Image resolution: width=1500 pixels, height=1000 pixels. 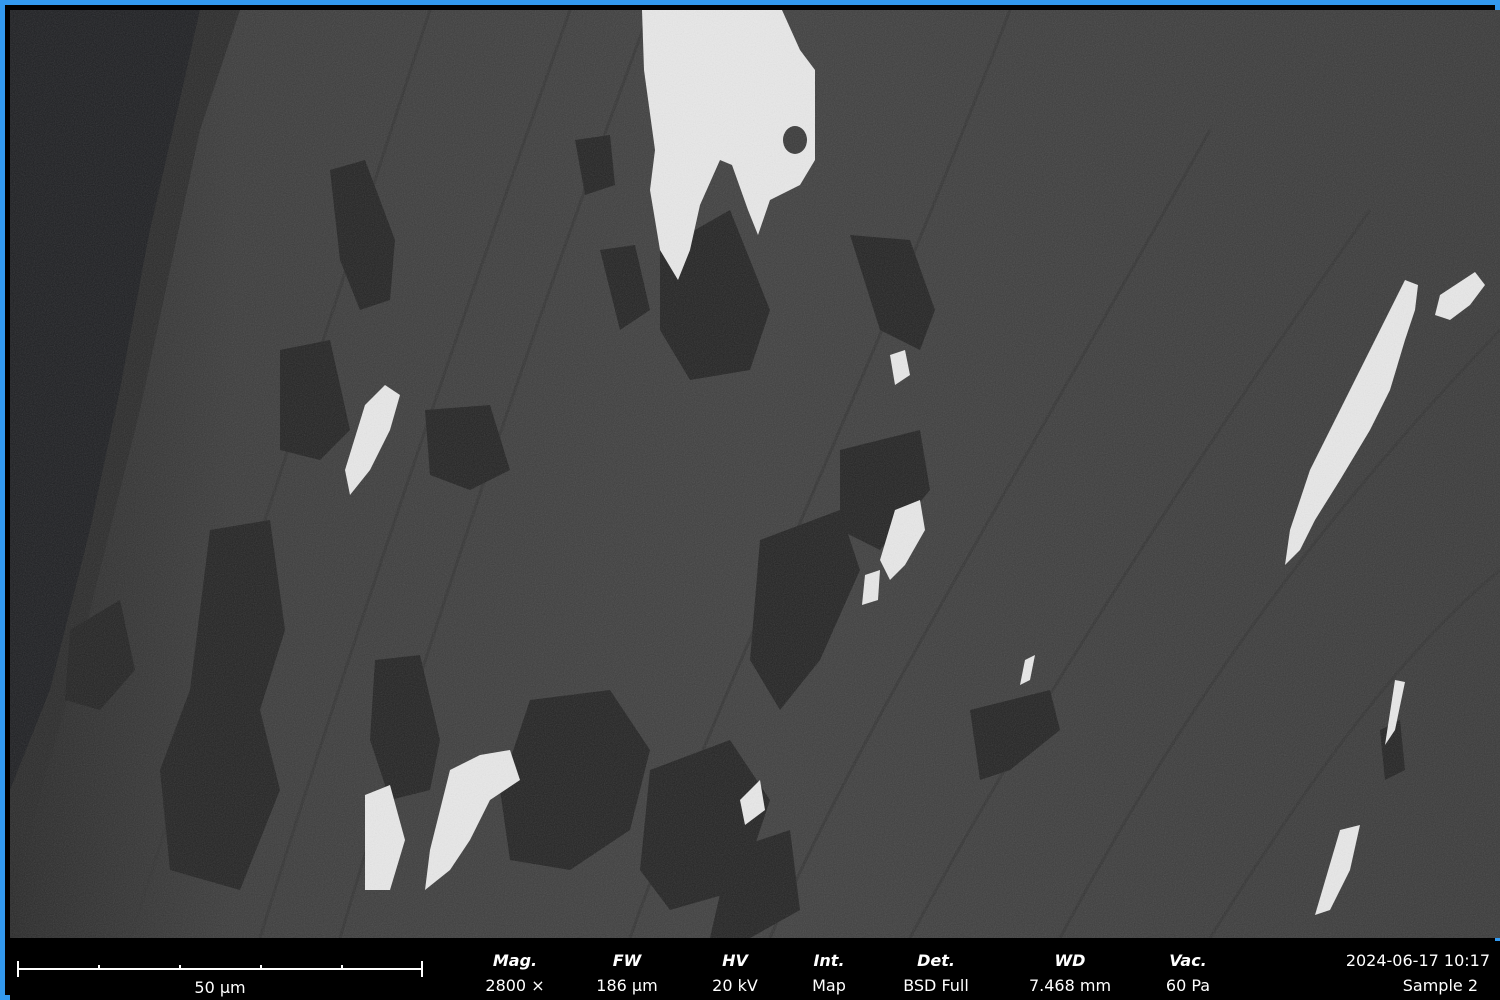 I want to click on param-hv-label: HV, so click(x=735, y=960).